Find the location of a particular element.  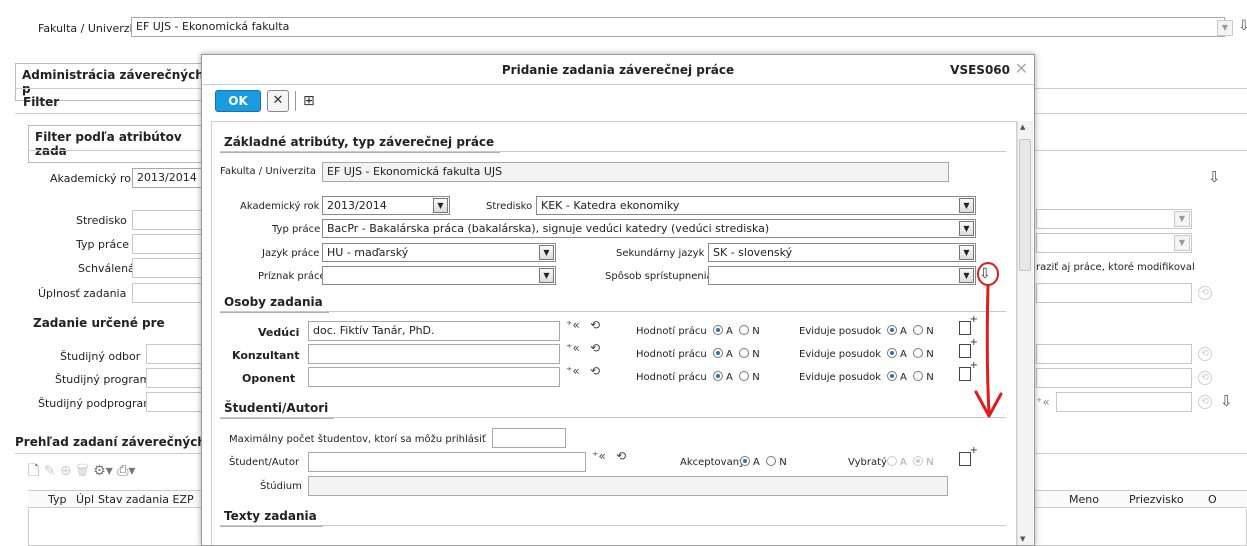

student-field is located at coordinates (447, 462).